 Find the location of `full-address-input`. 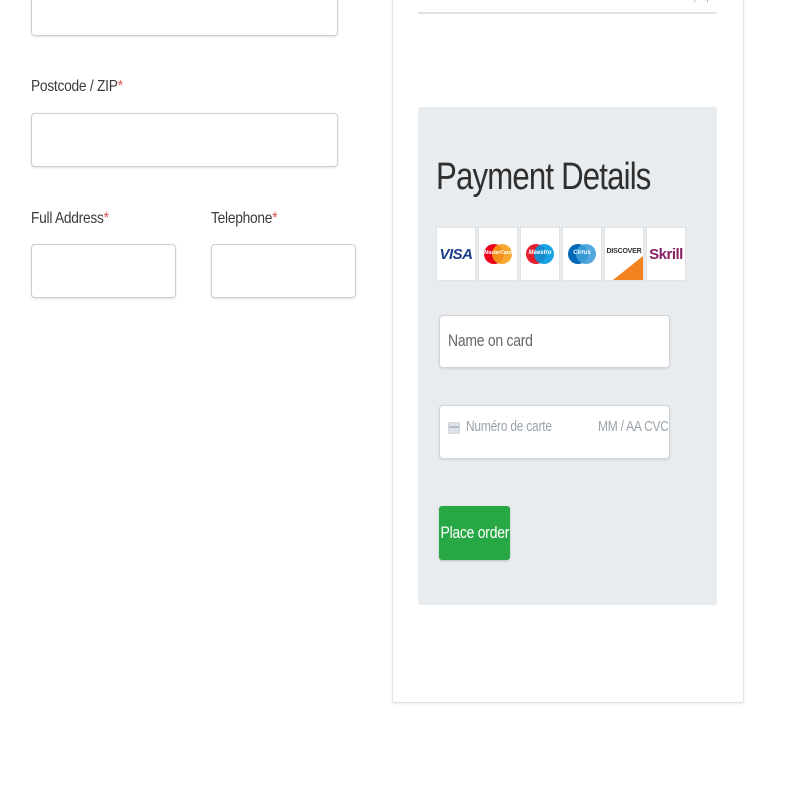

full-address-input is located at coordinates (103, 271).